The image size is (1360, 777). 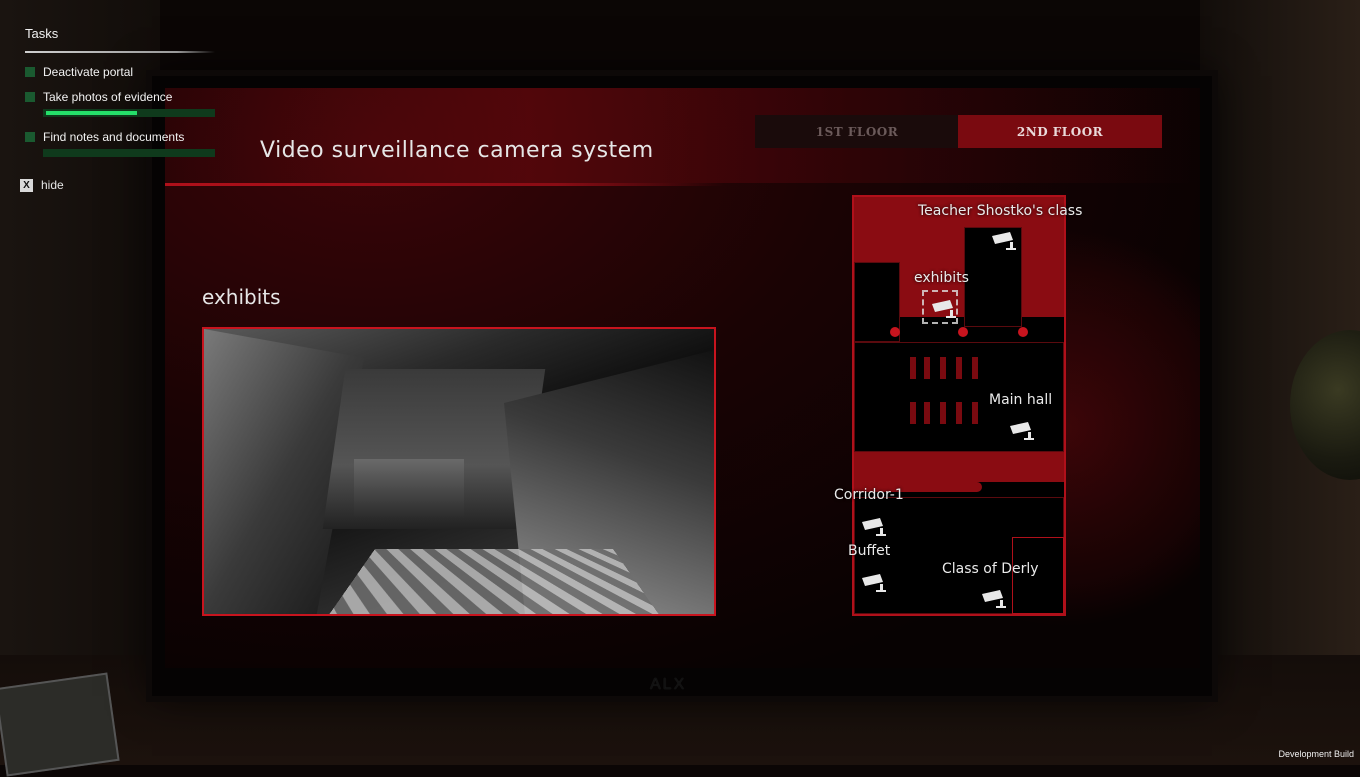 What do you see at coordinates (52, 185) in the screenshot?
I see `hide-label: hide` at bounding box center [52, 185].